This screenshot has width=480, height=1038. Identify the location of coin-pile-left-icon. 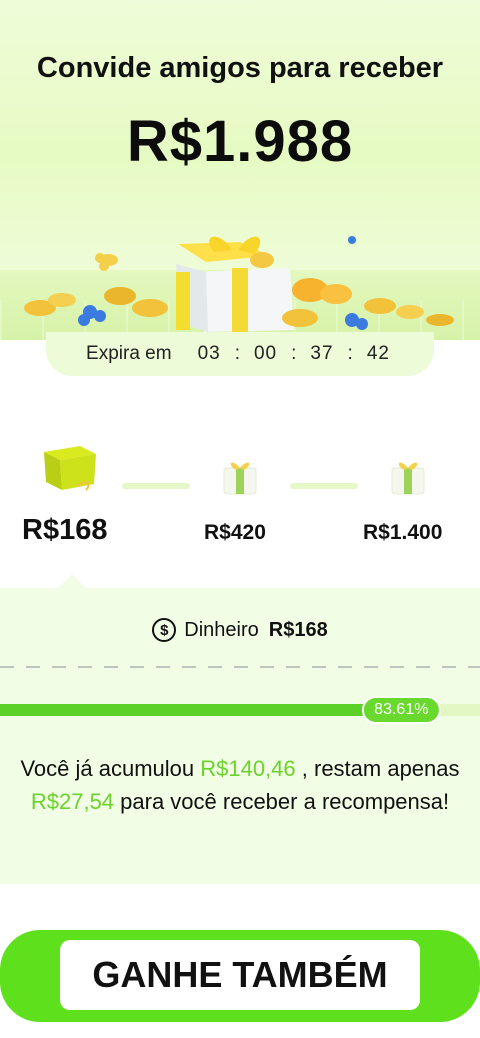
(96, 285).